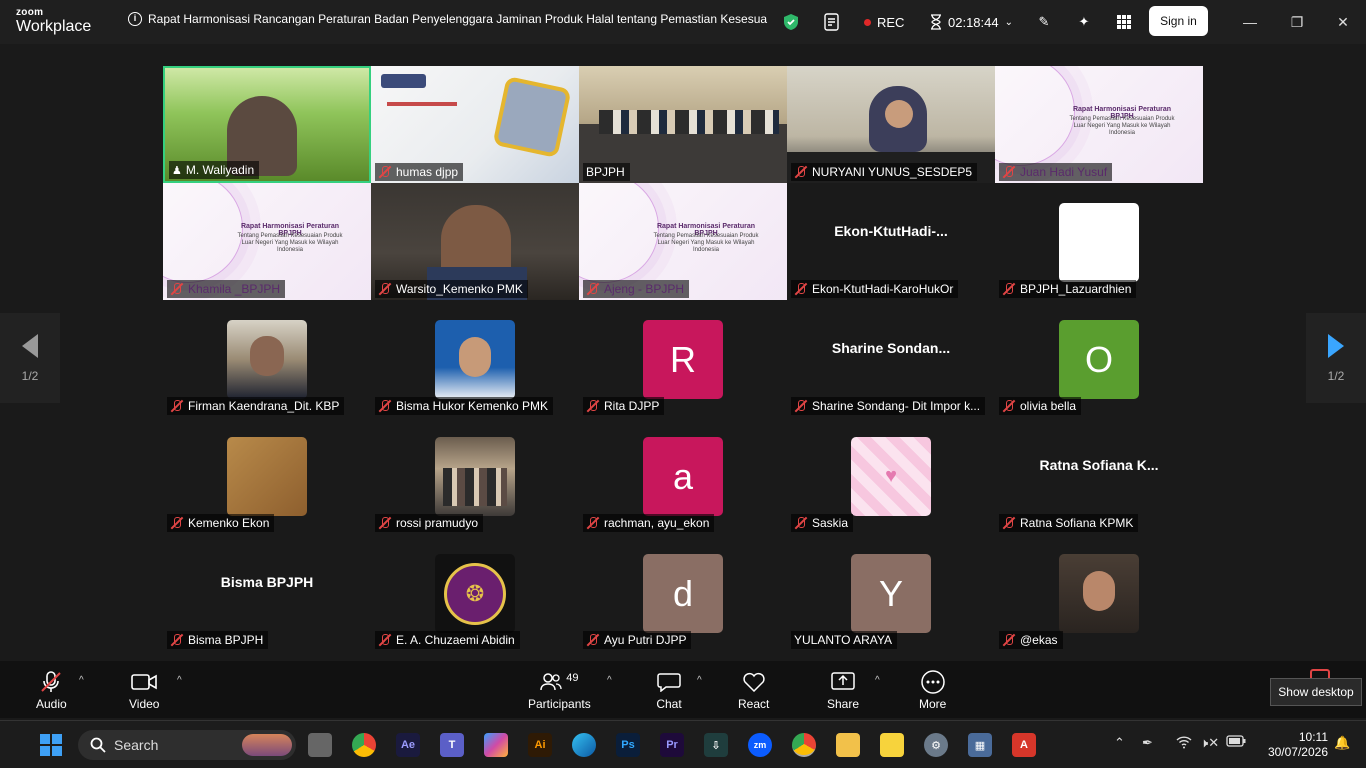 The width and height of the screenshot is (1366, 768). I want to click on participant-name: Warsito_Kemenko PMK, so click(459, 289).